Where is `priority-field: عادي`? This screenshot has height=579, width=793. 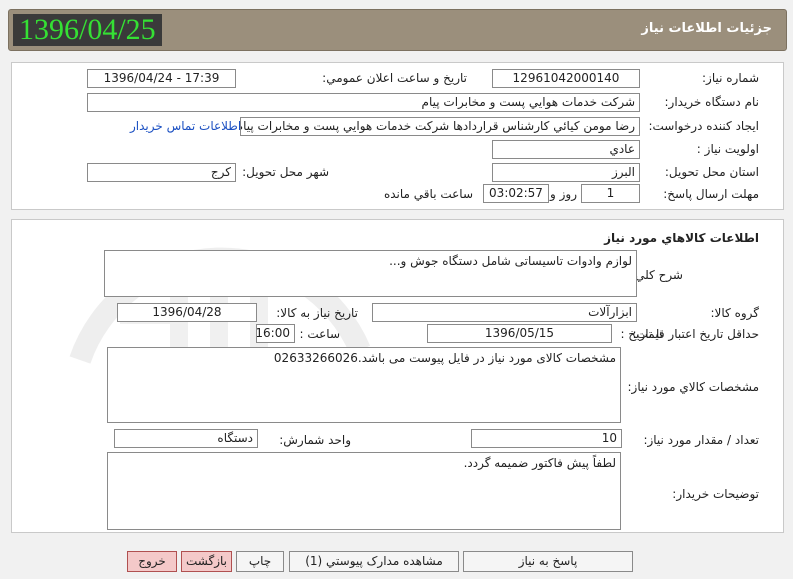
priority-field: عادي is located at coordinates (566, 149).